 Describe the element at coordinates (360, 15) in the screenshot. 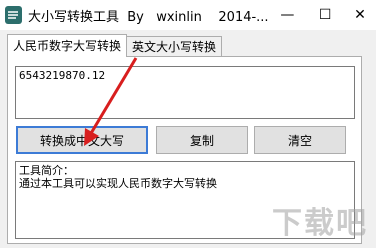

I see `close-button: ✕` at that location.